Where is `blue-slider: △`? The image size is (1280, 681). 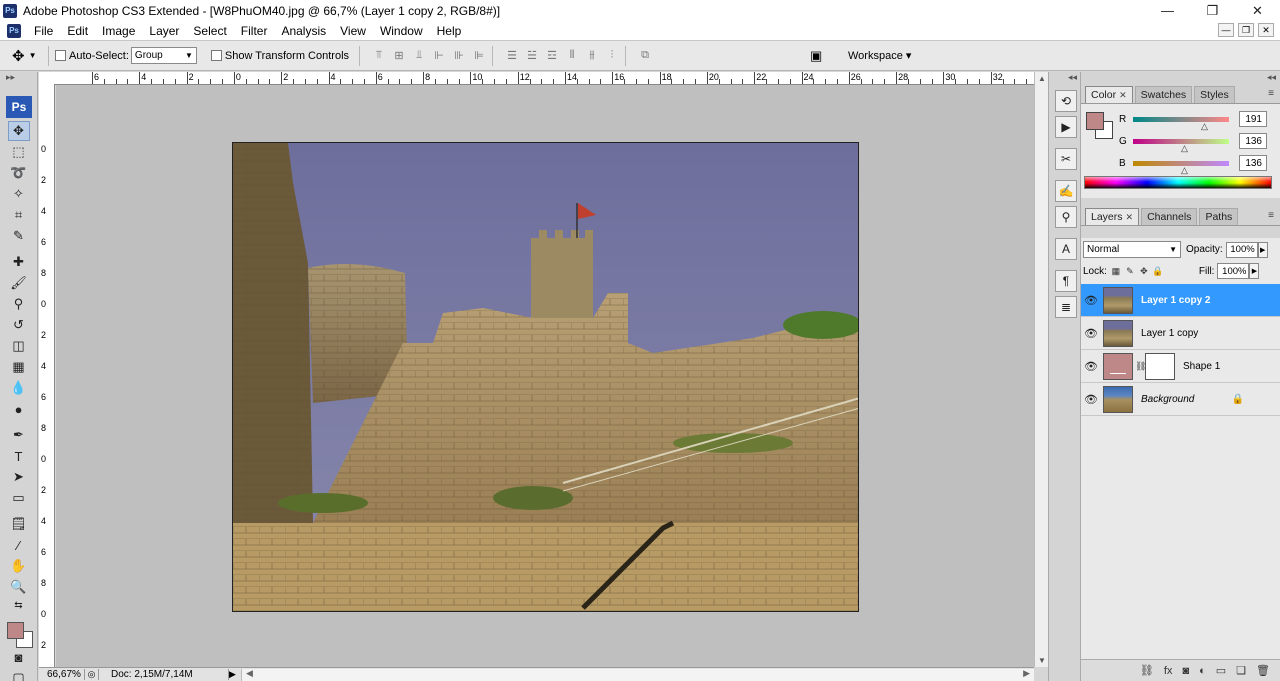
blue-slider: △ is located at coordinates (1181, 167).